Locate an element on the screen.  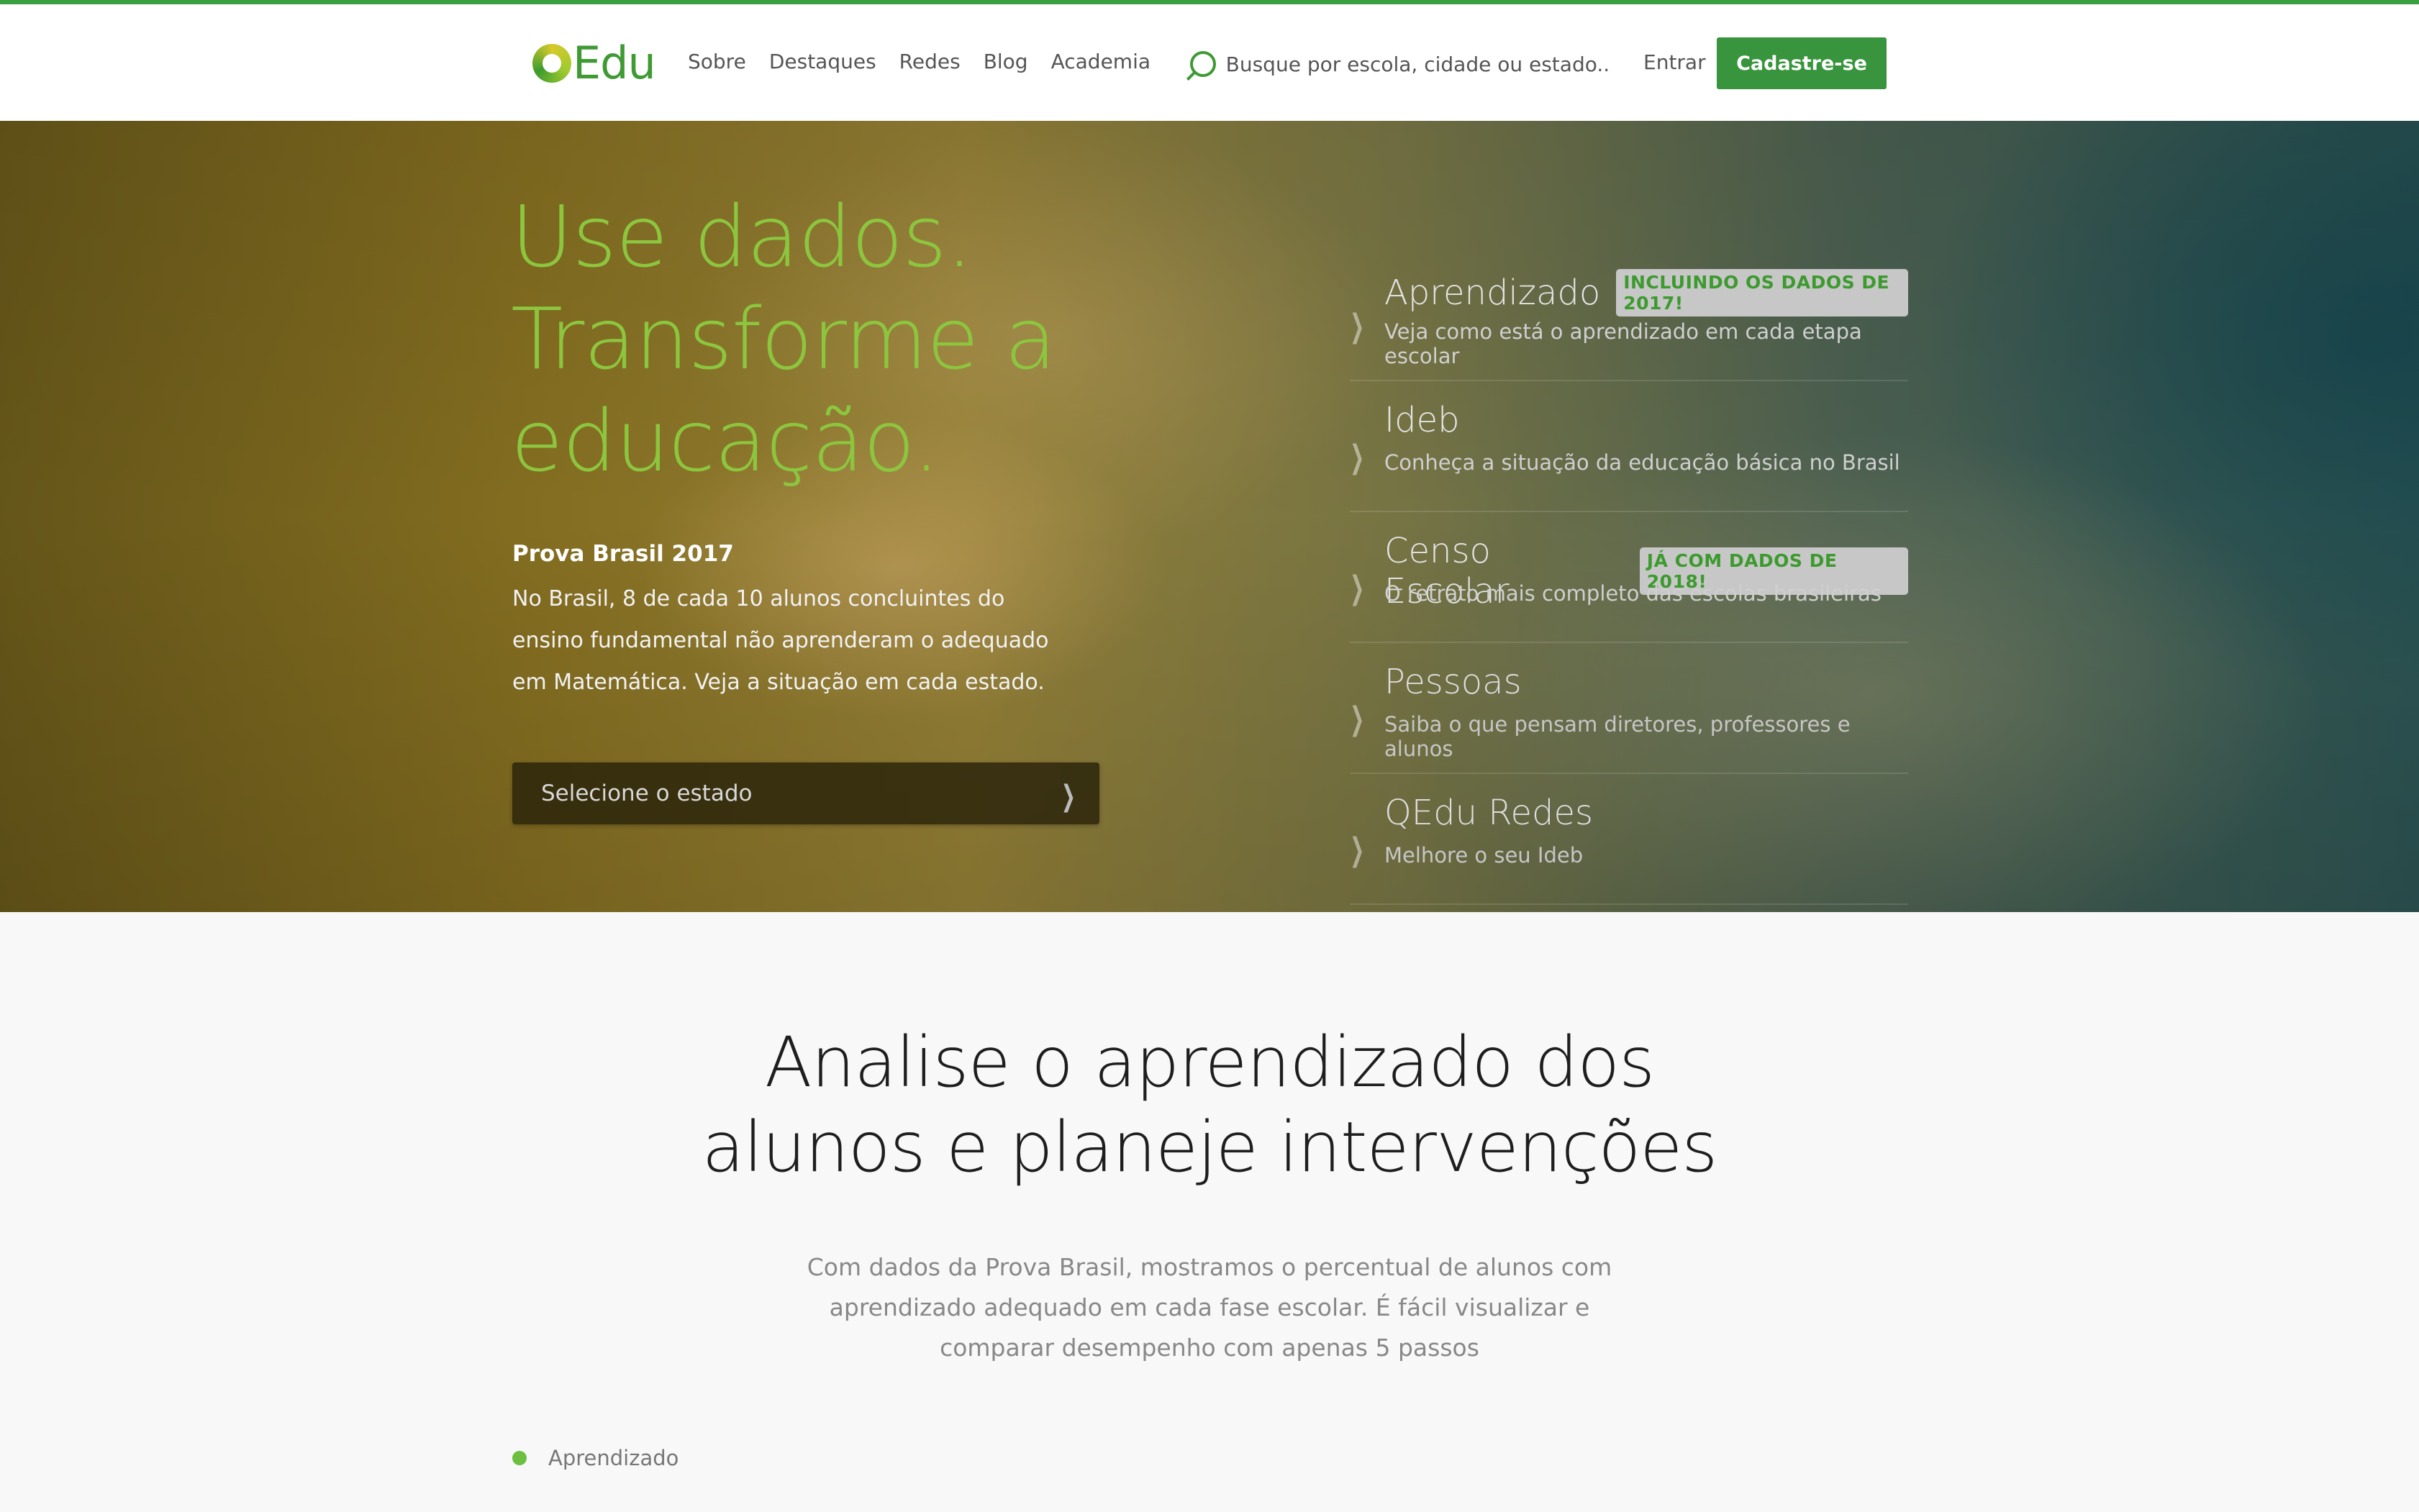
nav-link-academia: Academia is located at coordinates (1100, 62).